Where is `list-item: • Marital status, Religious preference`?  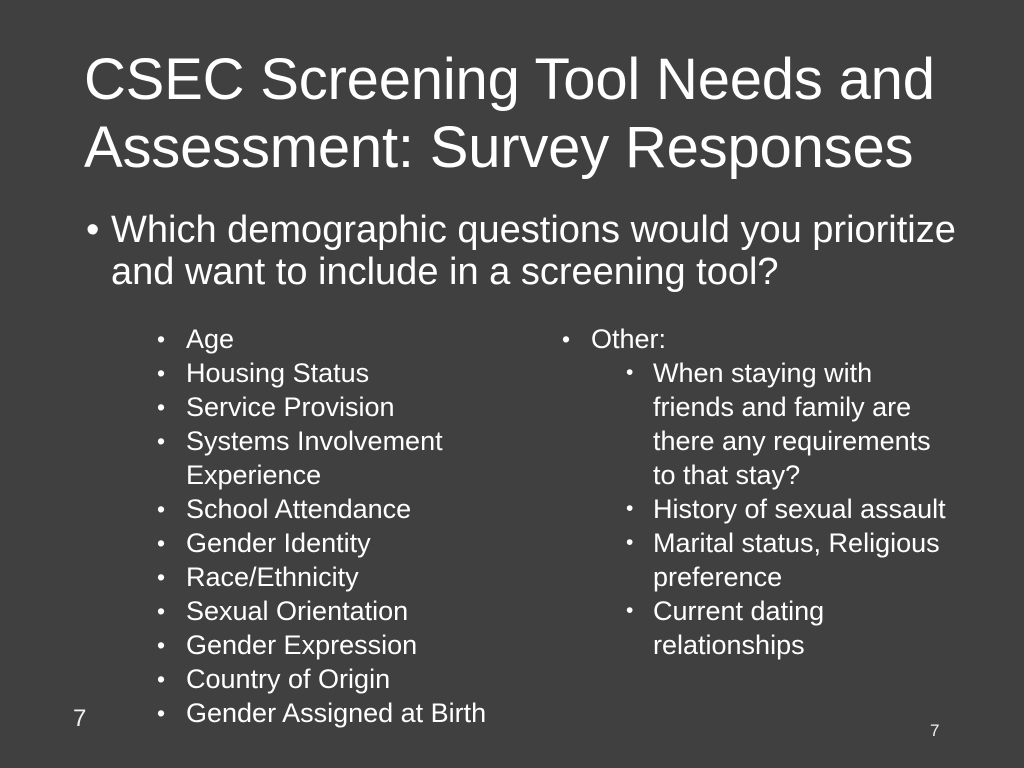 list-item: • Marital status, Religious preference is located at coordinates (792, 560).